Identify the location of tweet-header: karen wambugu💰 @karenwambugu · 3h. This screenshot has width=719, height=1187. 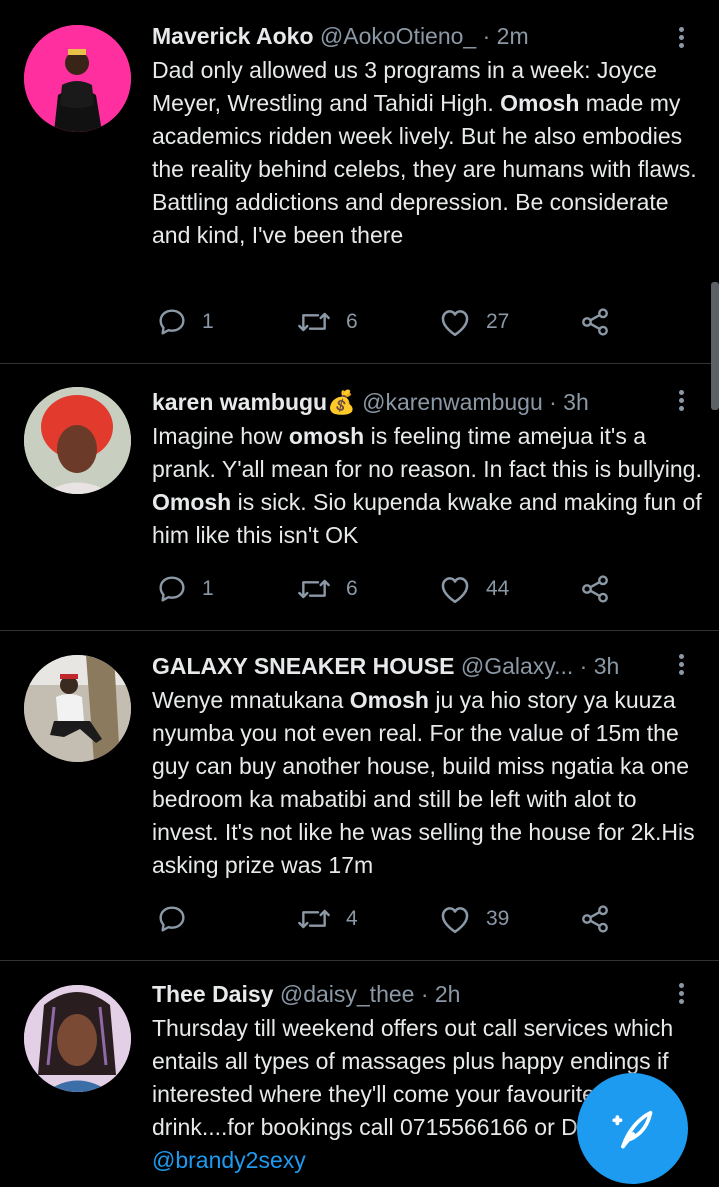
(405, 402).